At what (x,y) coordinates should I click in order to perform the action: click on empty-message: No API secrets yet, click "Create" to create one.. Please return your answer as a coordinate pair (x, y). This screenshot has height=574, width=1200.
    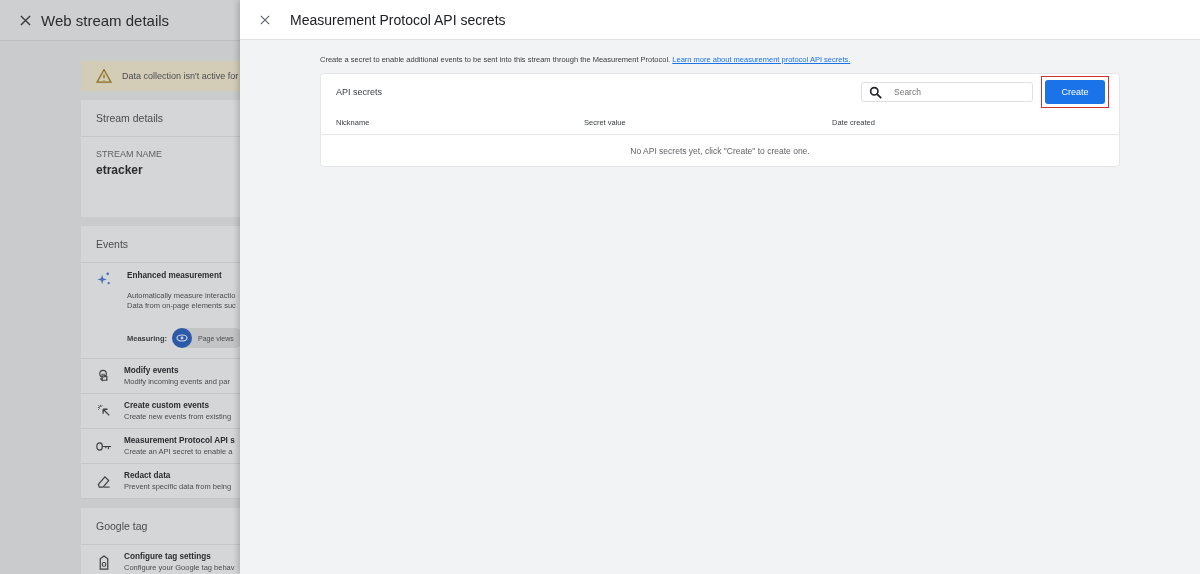
    Looking at the image, I should click on (720, 150).